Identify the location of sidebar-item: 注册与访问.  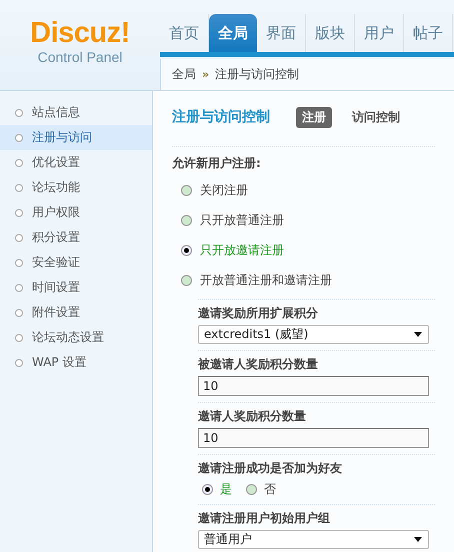
(76, 137).